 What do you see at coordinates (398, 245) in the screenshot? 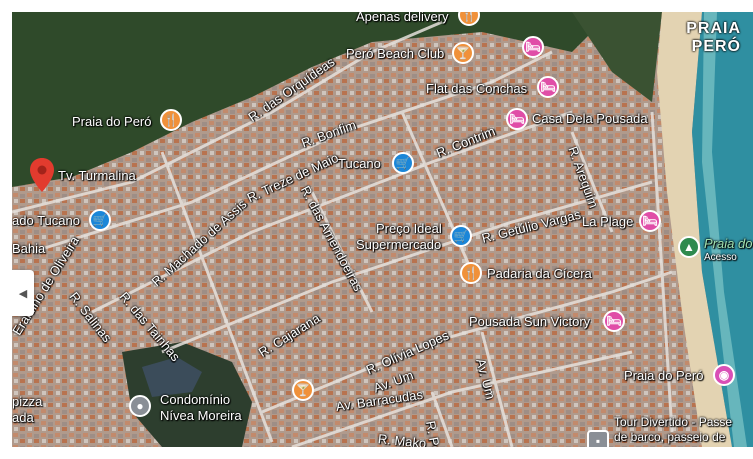
I see `place-label-preco-ideal-line2: Supermercado` at bounding box center [398, 245].